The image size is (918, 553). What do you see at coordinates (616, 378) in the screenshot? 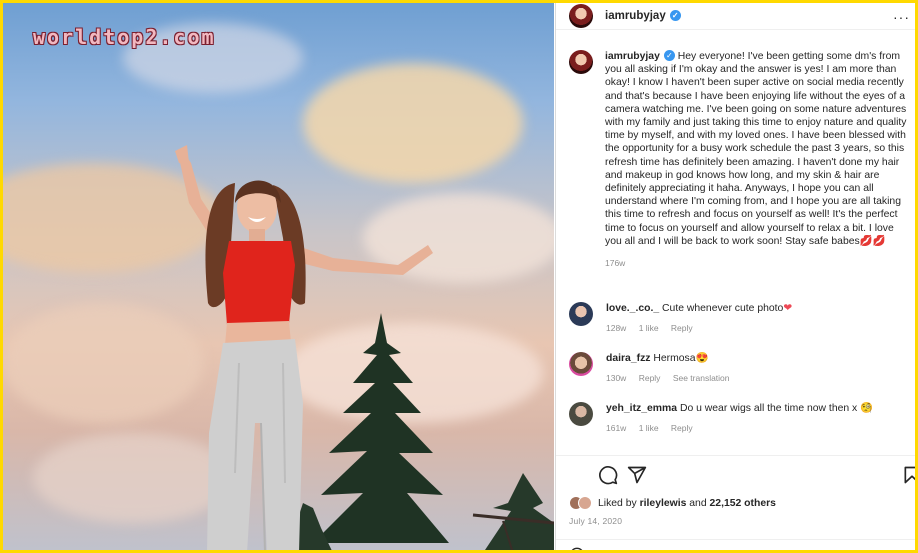
I see `comment-time: 130w` at bounding box center [616, 378].